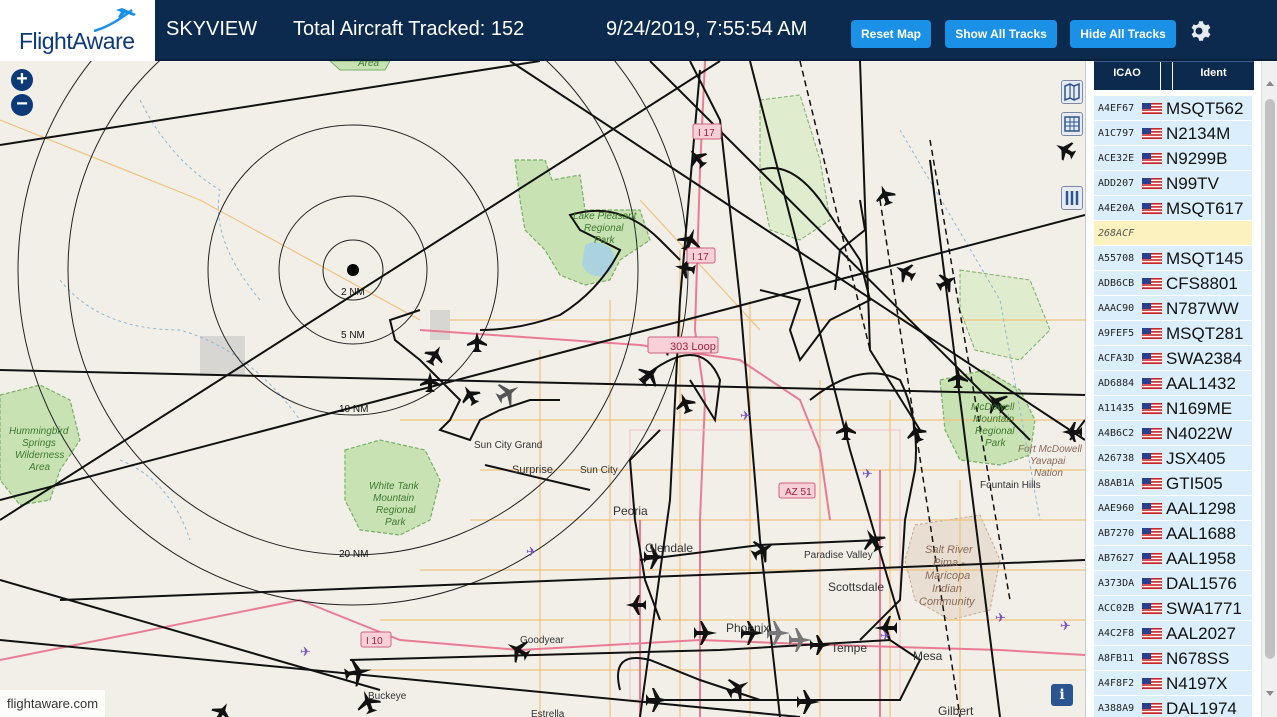  I want to click on table-row: A11435 N169ME, so click(1173, 408).